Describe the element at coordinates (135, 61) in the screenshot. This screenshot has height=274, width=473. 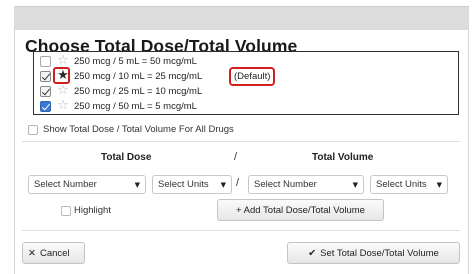
I see `dose-option-label: 250 mcg / 5 mL = 50 mcg/mL` at that location.